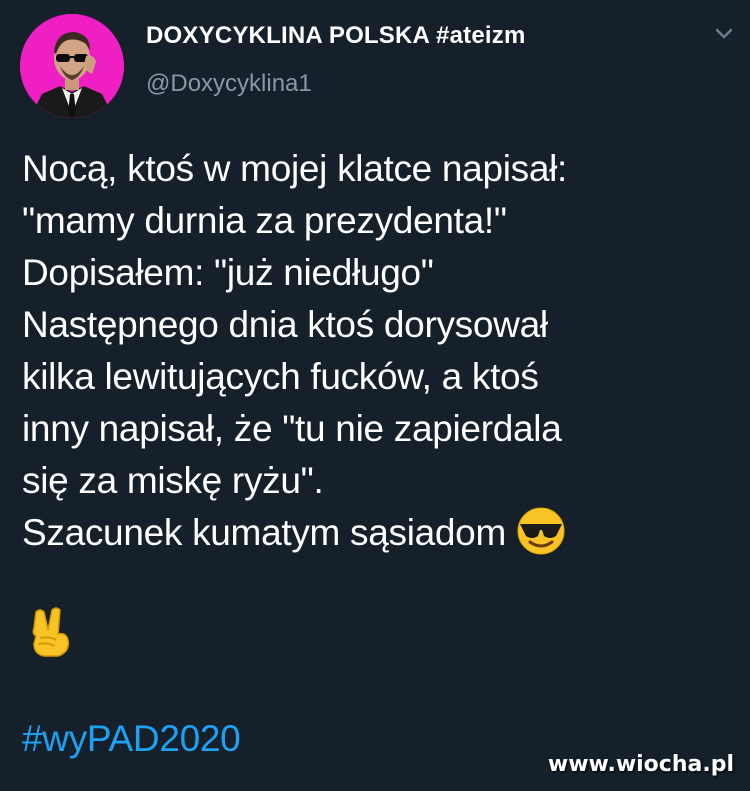 The width and height of the screenshot is (750, 791). I want to click on tweet-text-line-last: Szacunek kumatym sąsiadom, so click(379, 533).